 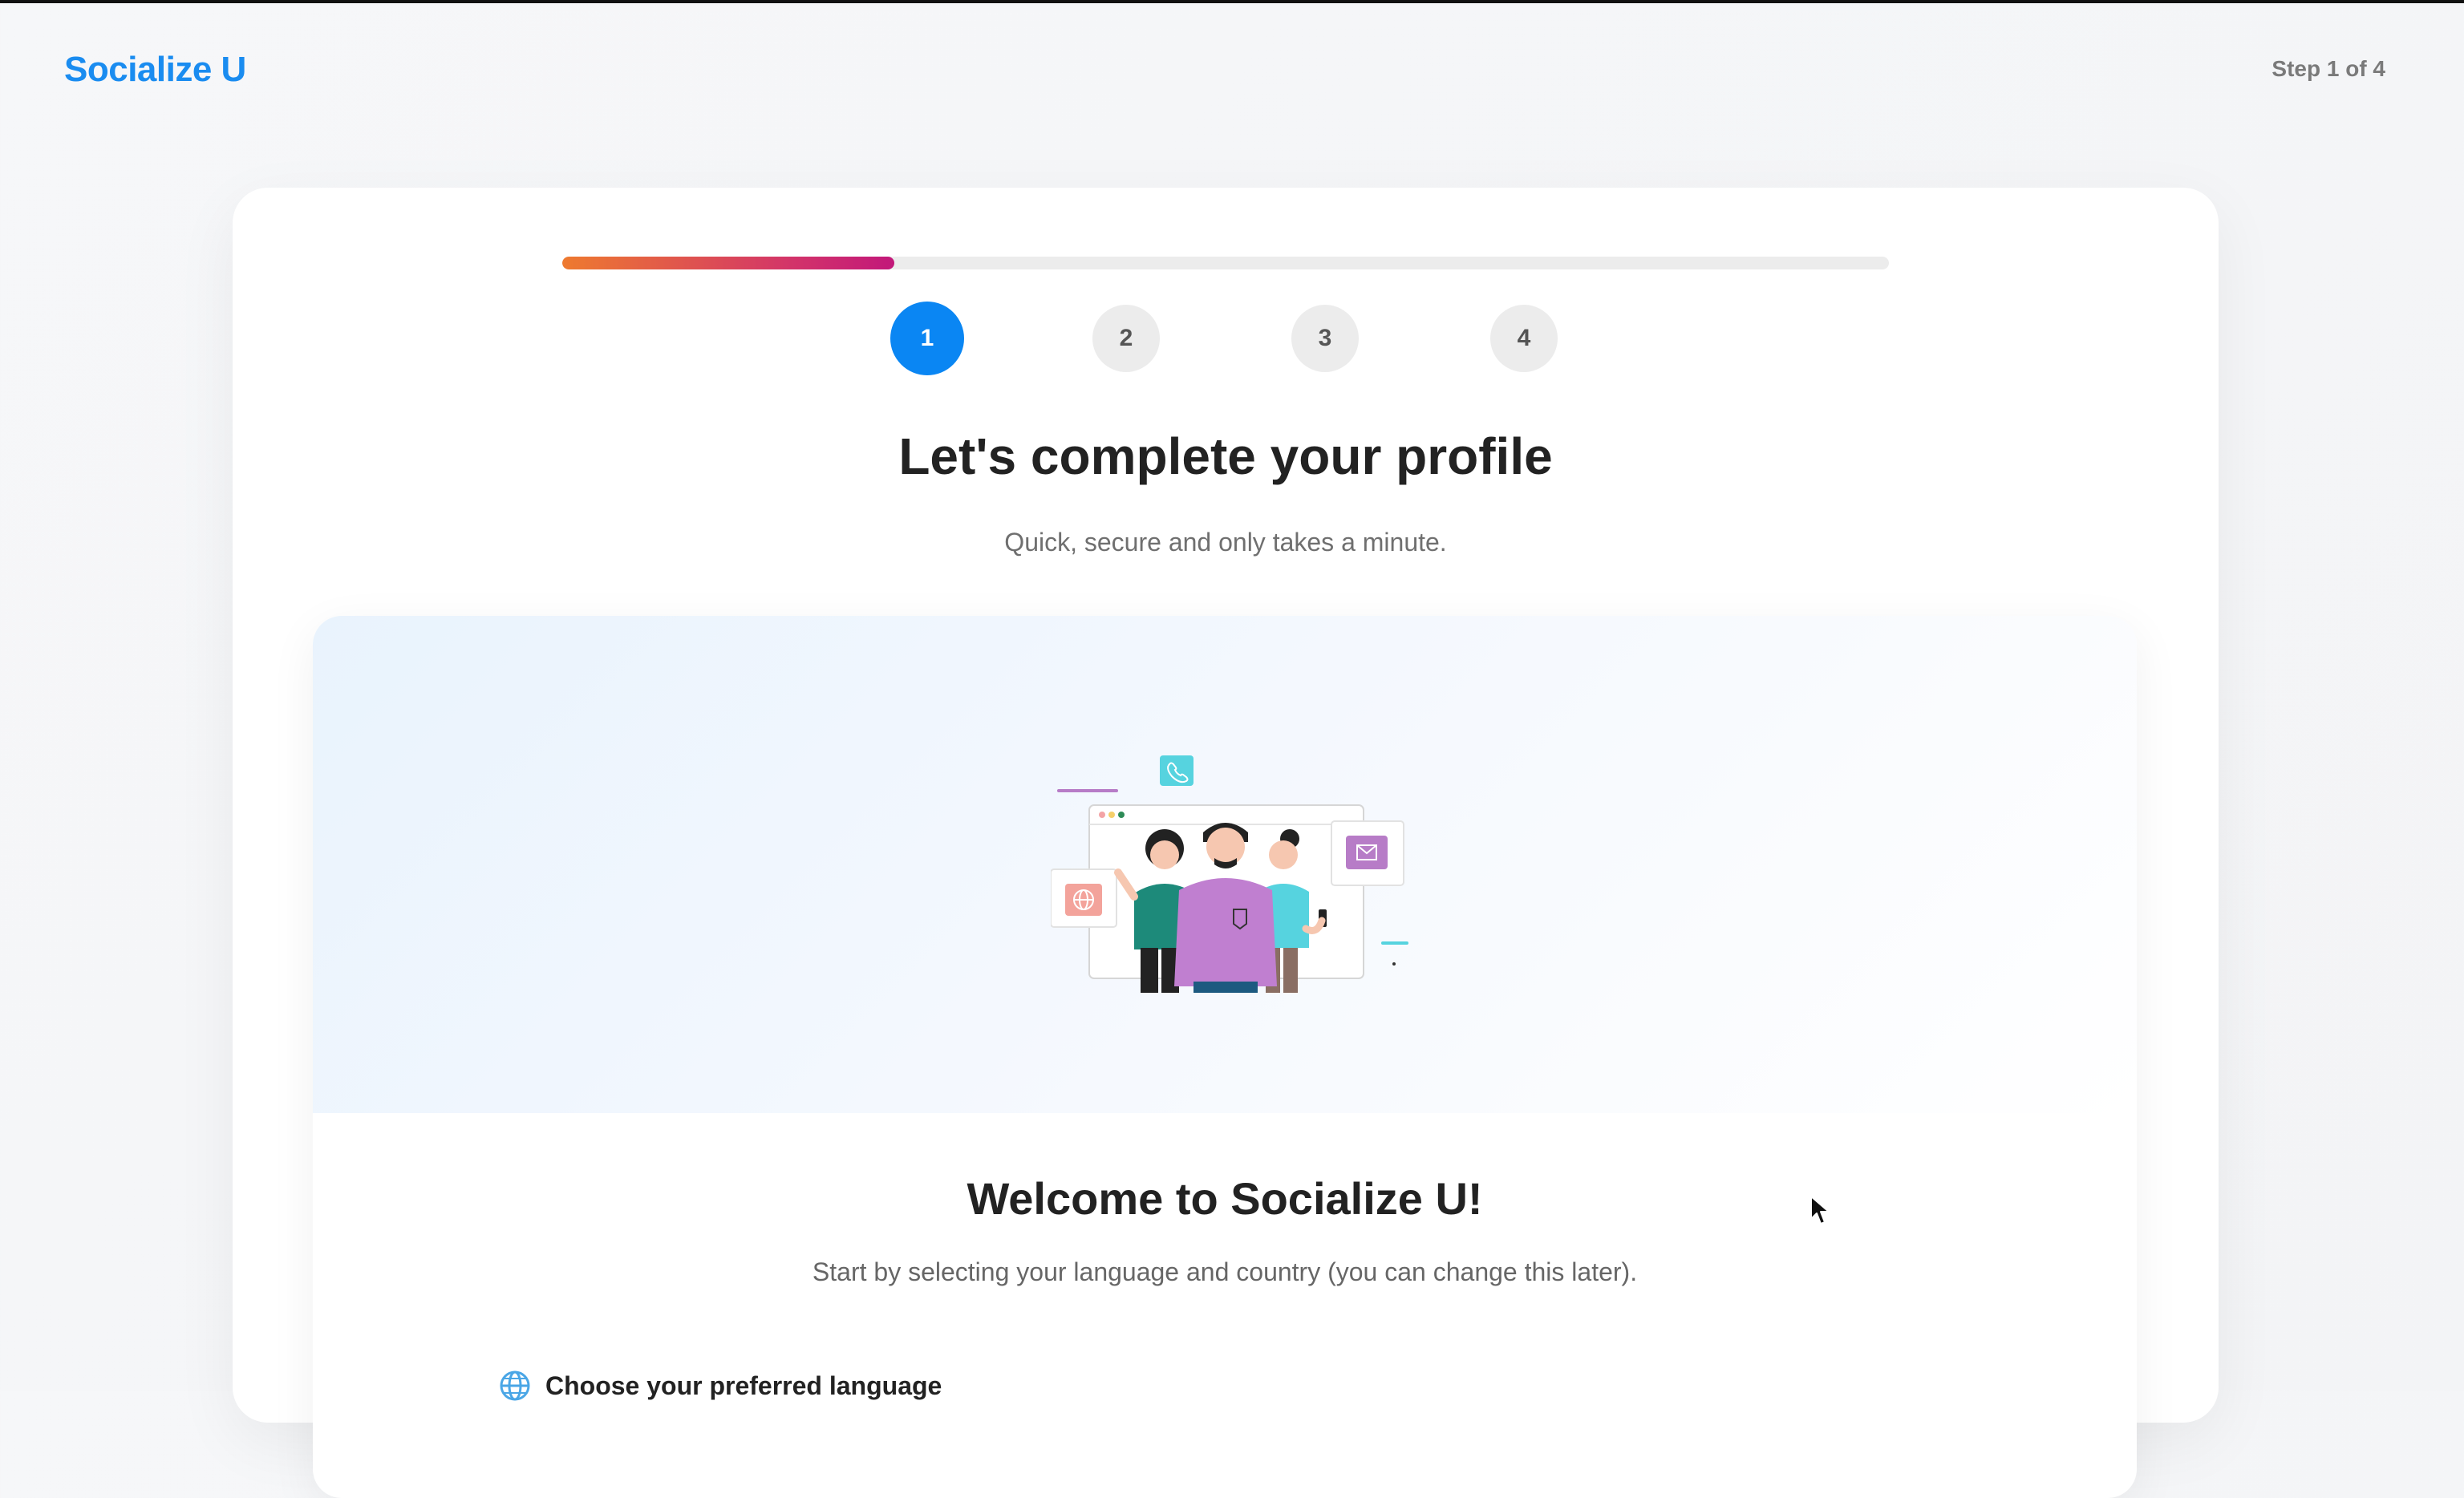 What do you see at coordinates (927, 338) in the screenshot?
I see `step-1: 1` at bounding box center [927, 338].